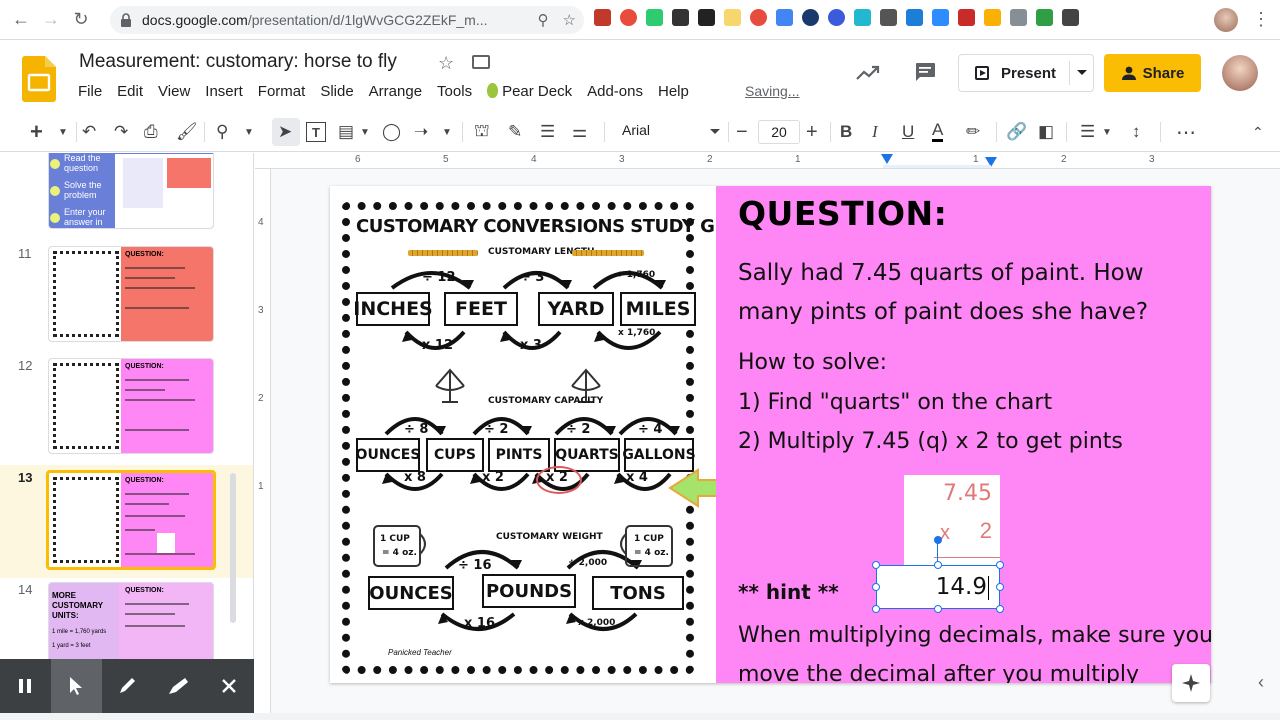 This screenshot has width=1280, height=720. What do you see at coordinates (842, 213) in the screenshot?
I see `question-title: QUESTION:` at bounding box center [842, 213].